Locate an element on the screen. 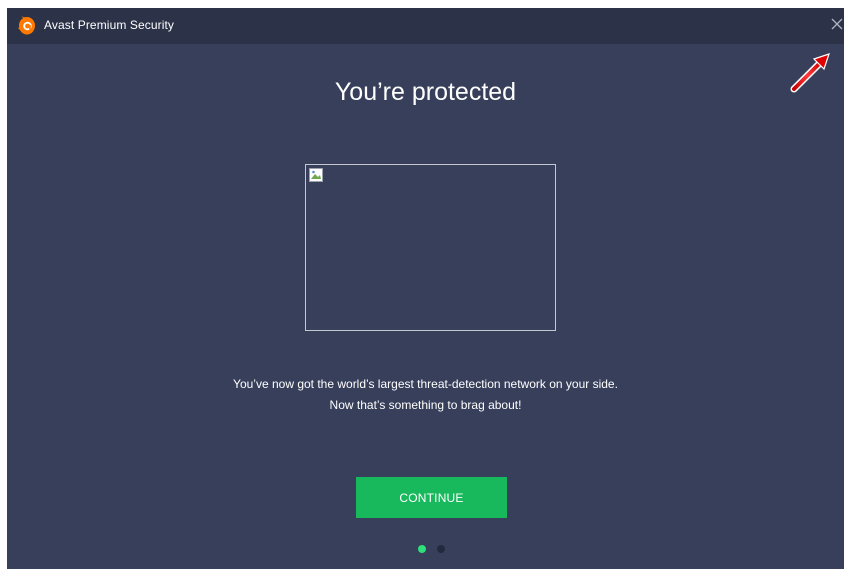 This screenshot has width=844, height=569. illustration-placeholder is located at coordinates (430, 247).